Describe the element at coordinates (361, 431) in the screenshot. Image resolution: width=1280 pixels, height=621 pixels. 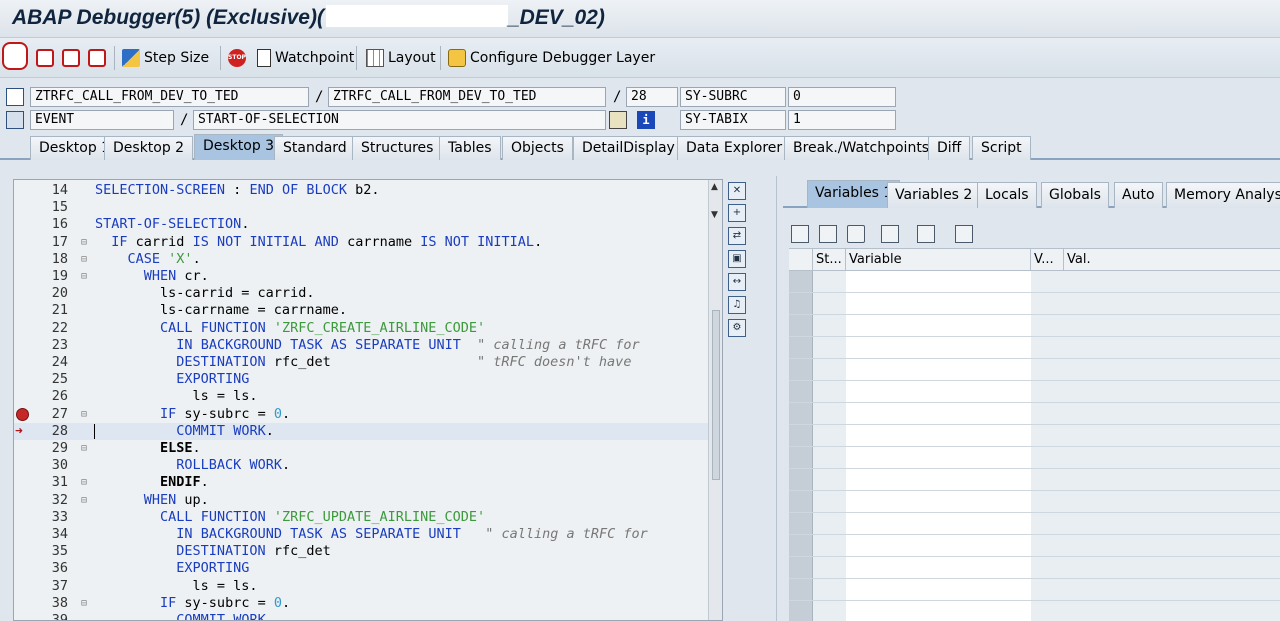
I see `code-line: 28 COMMIT WORK. ➜` at that location.